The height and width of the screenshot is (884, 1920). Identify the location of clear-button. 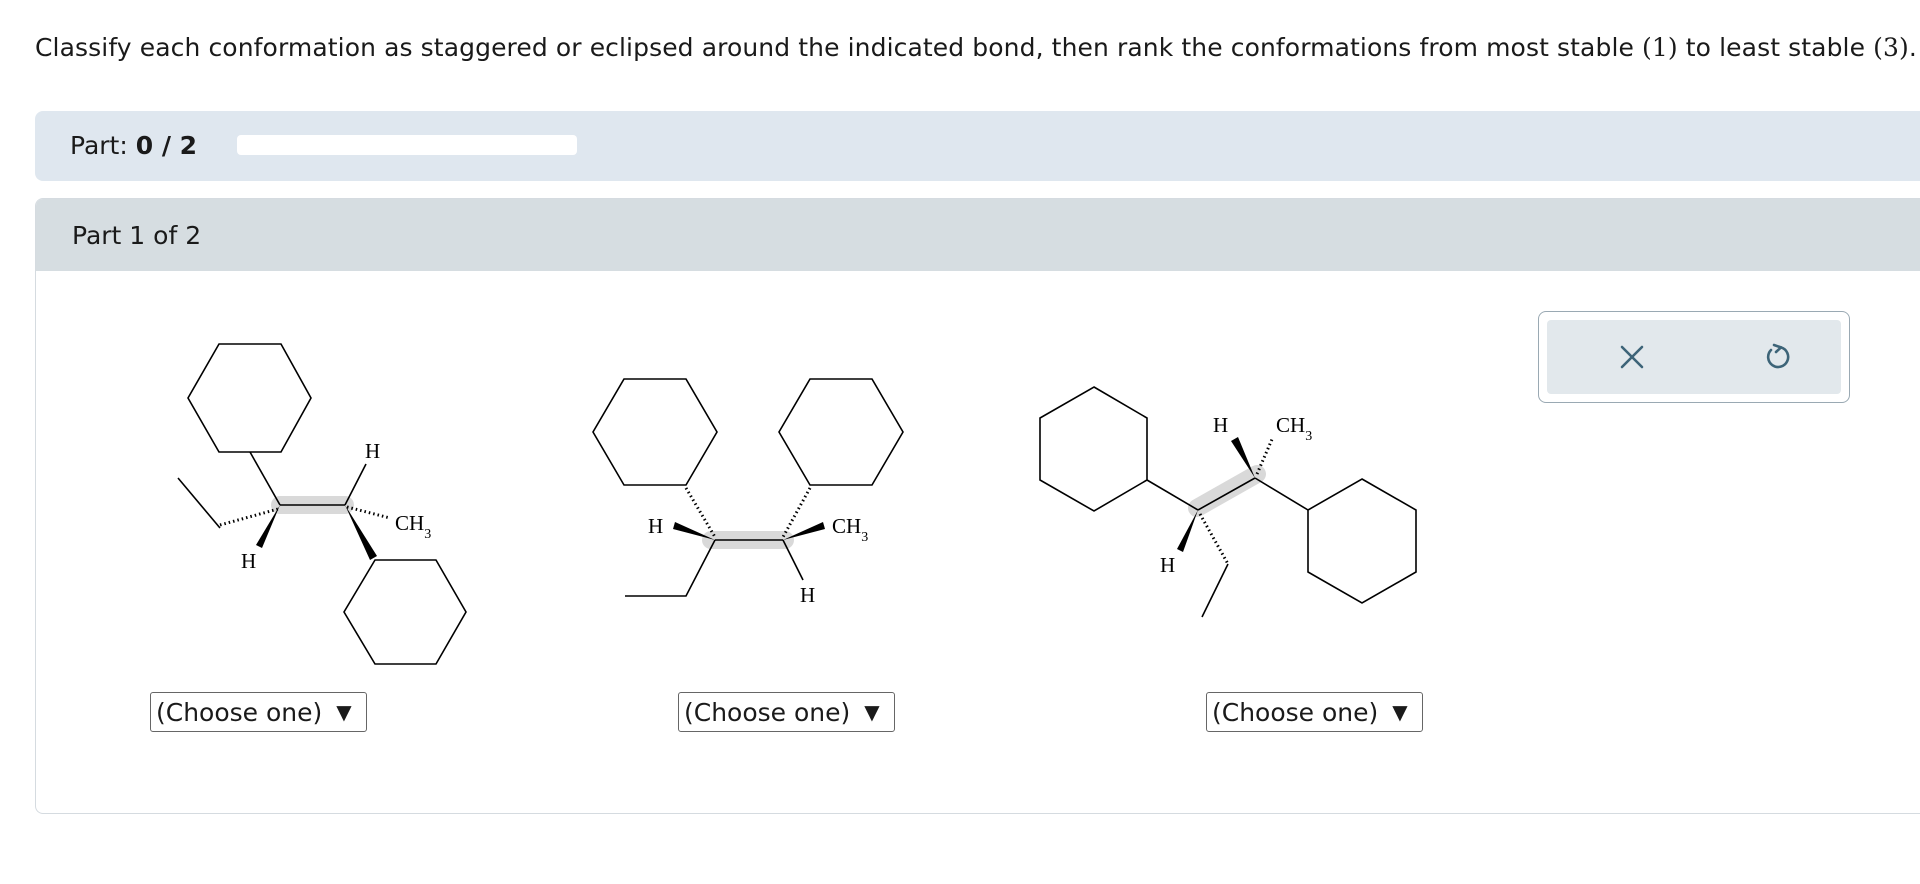
(1632, 357).